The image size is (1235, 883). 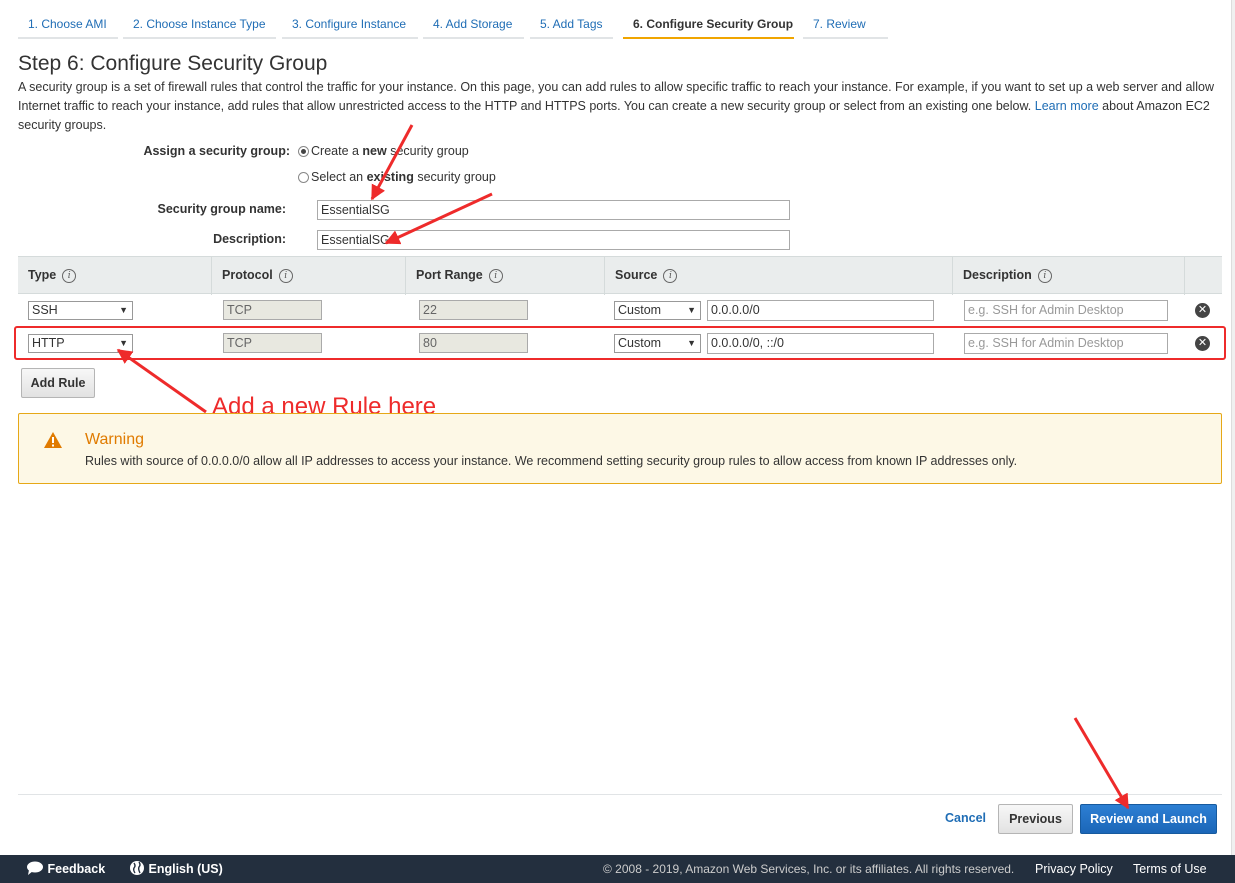 I want to click on security-group-name-label: Security group name:, so click(x=222, y=209).